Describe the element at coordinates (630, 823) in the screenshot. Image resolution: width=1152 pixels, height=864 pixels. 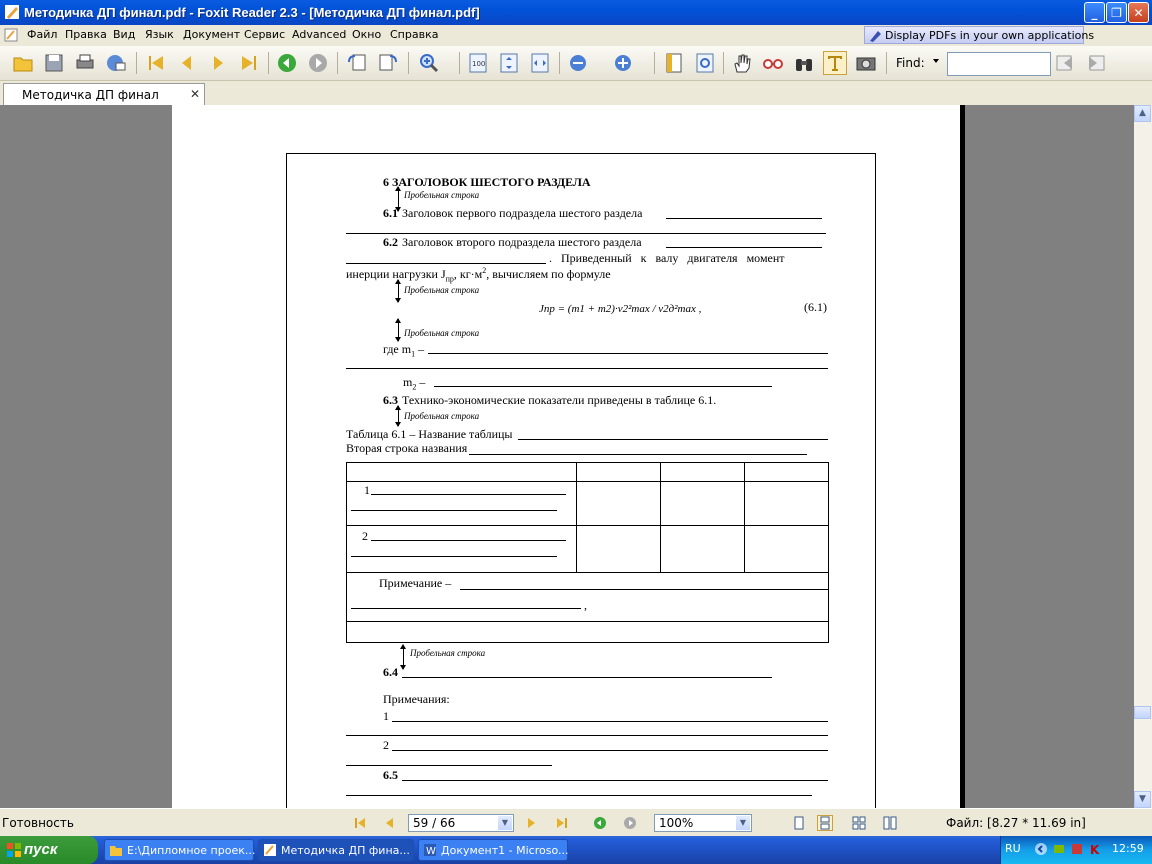
I see `status-forward-icon` at that location.